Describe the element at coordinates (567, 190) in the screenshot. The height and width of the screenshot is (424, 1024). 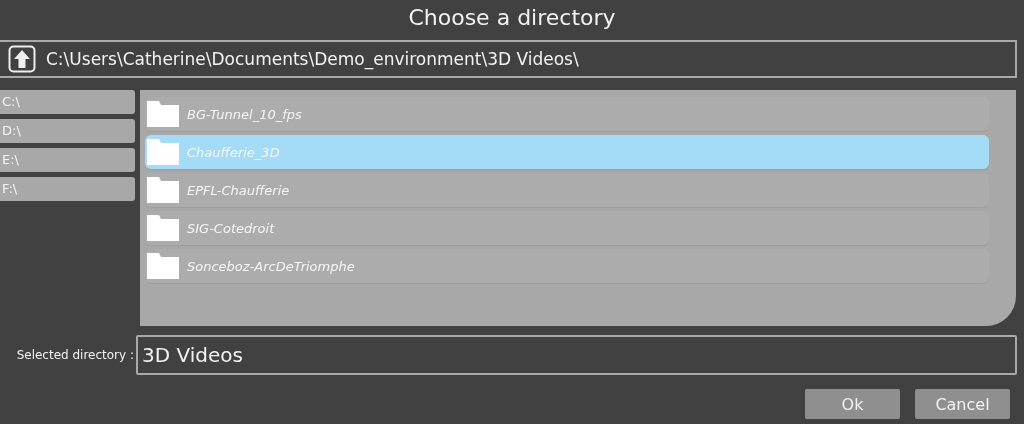
I see `folder-row: EPFL-Chaufferie` at that location.